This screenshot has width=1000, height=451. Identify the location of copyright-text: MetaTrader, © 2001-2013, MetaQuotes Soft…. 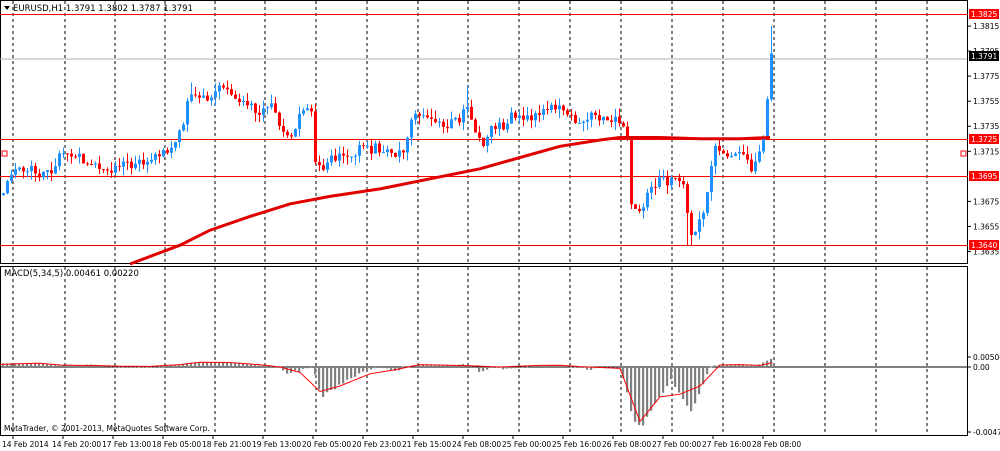
(107, 428).